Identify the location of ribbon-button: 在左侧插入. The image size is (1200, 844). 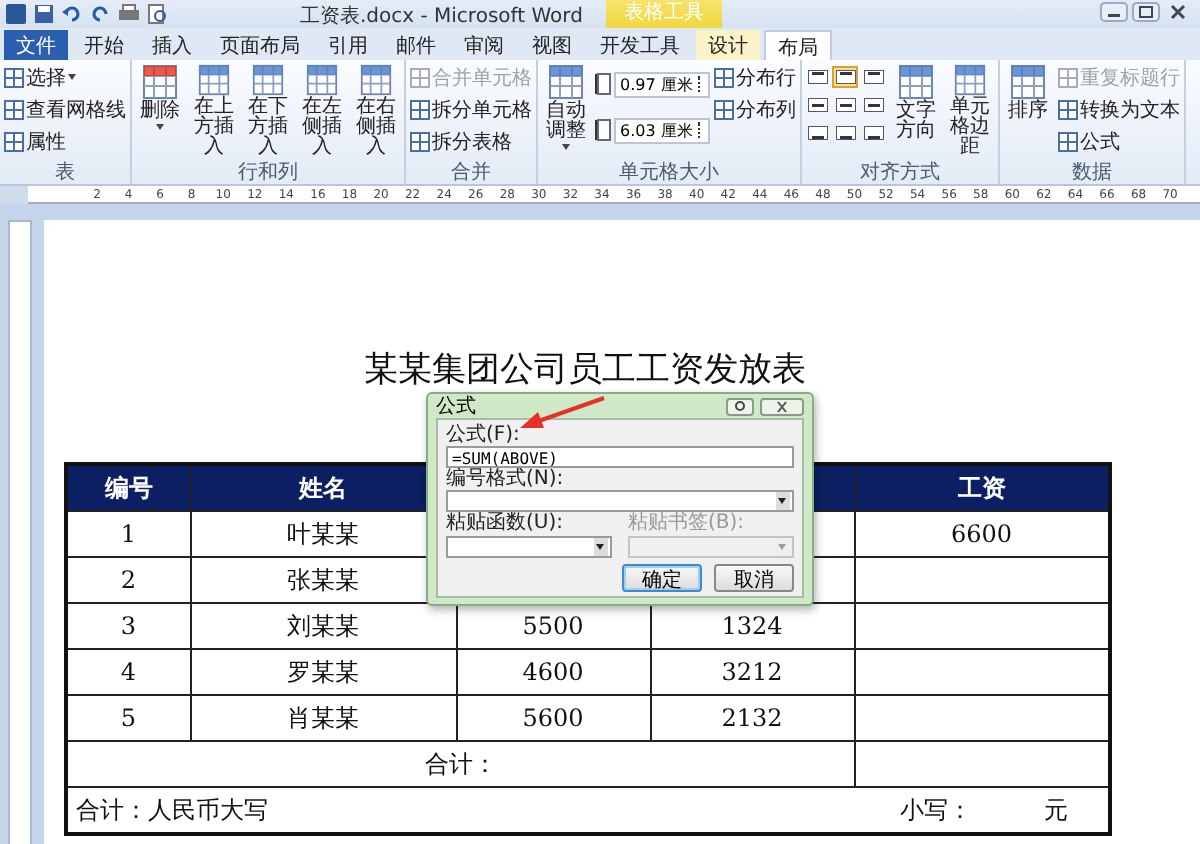
(322, 111).